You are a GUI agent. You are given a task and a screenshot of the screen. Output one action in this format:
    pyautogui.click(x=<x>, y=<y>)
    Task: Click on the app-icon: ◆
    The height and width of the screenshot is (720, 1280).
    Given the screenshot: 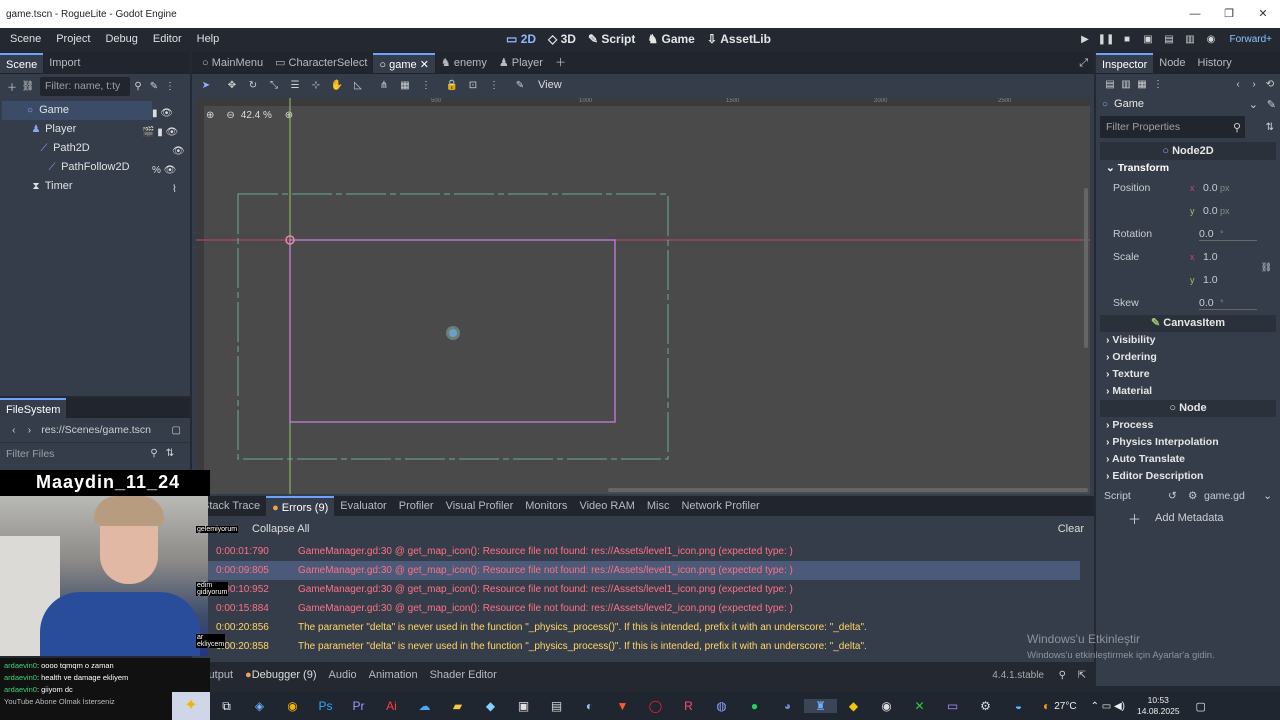 What is the action you would take?
    pyautogui.click(x=490, y=706)
    